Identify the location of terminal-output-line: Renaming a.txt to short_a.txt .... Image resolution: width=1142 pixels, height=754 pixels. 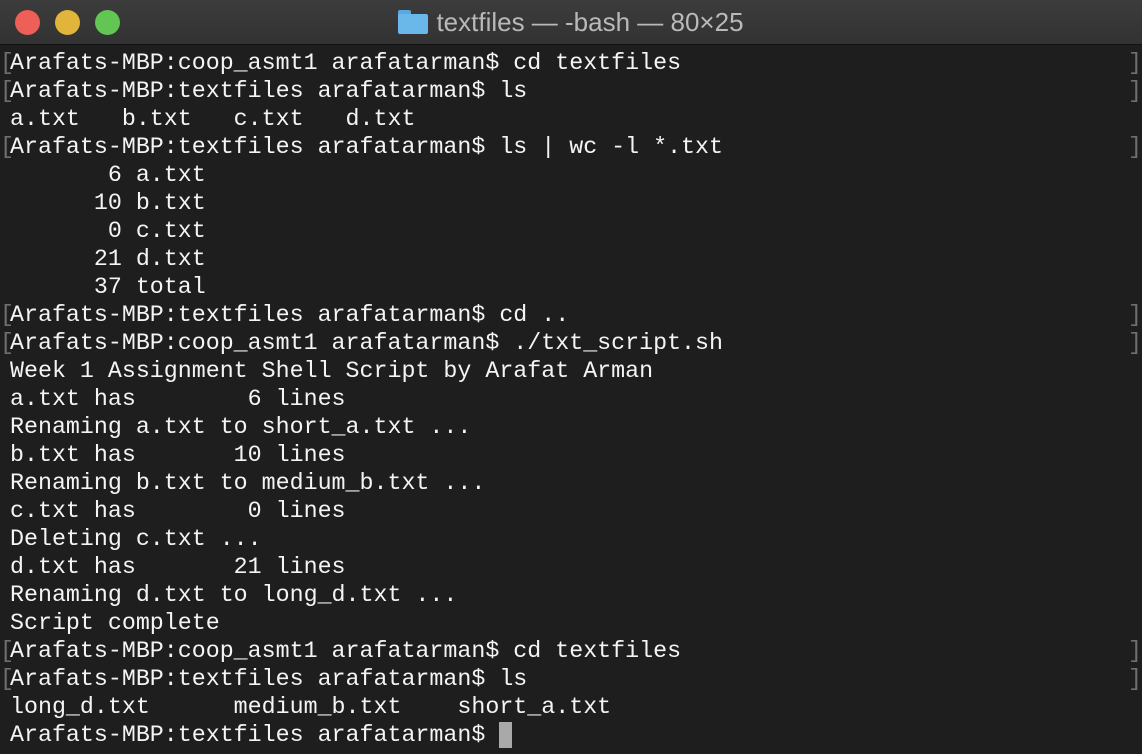
(241, 427).